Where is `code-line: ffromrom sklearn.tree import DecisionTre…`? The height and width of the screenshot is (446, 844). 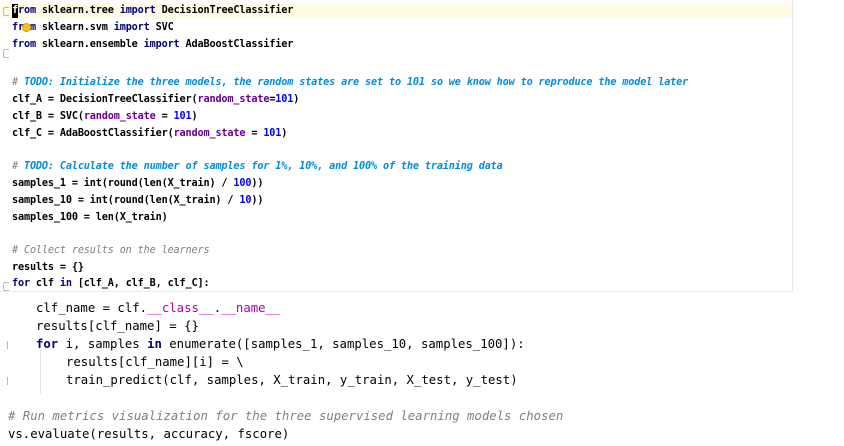 code-line: ffromrom sklearn.tree import DecisionTre… is located at coordinates (152, 11).